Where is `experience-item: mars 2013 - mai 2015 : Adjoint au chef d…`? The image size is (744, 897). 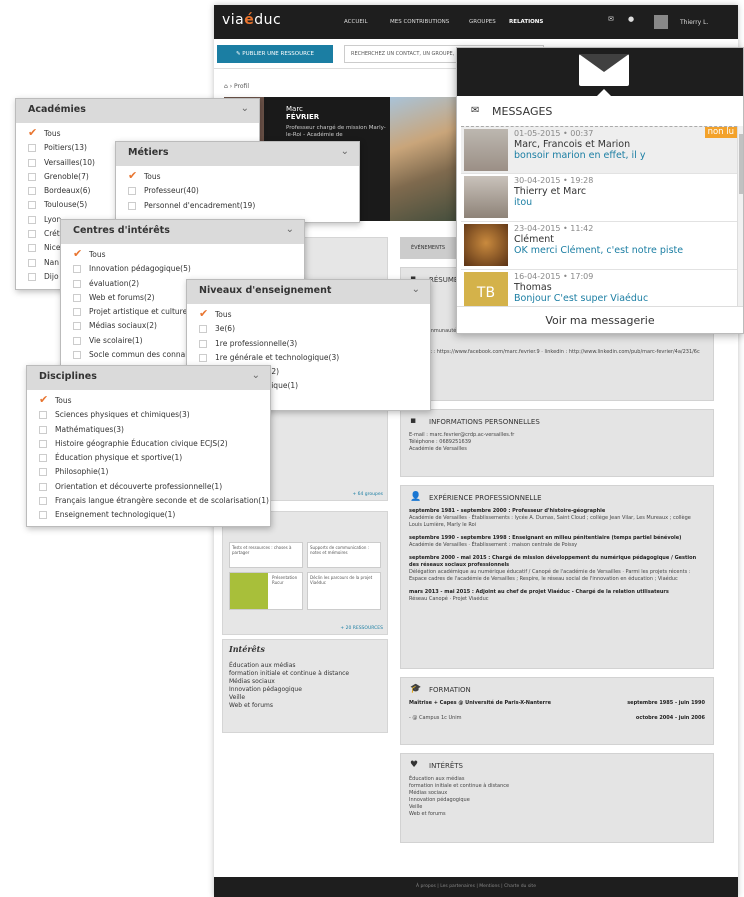
experience-item: mars 2013 - mai 2015 : Adjoint au chef d… is located at coordinates (539, 595).